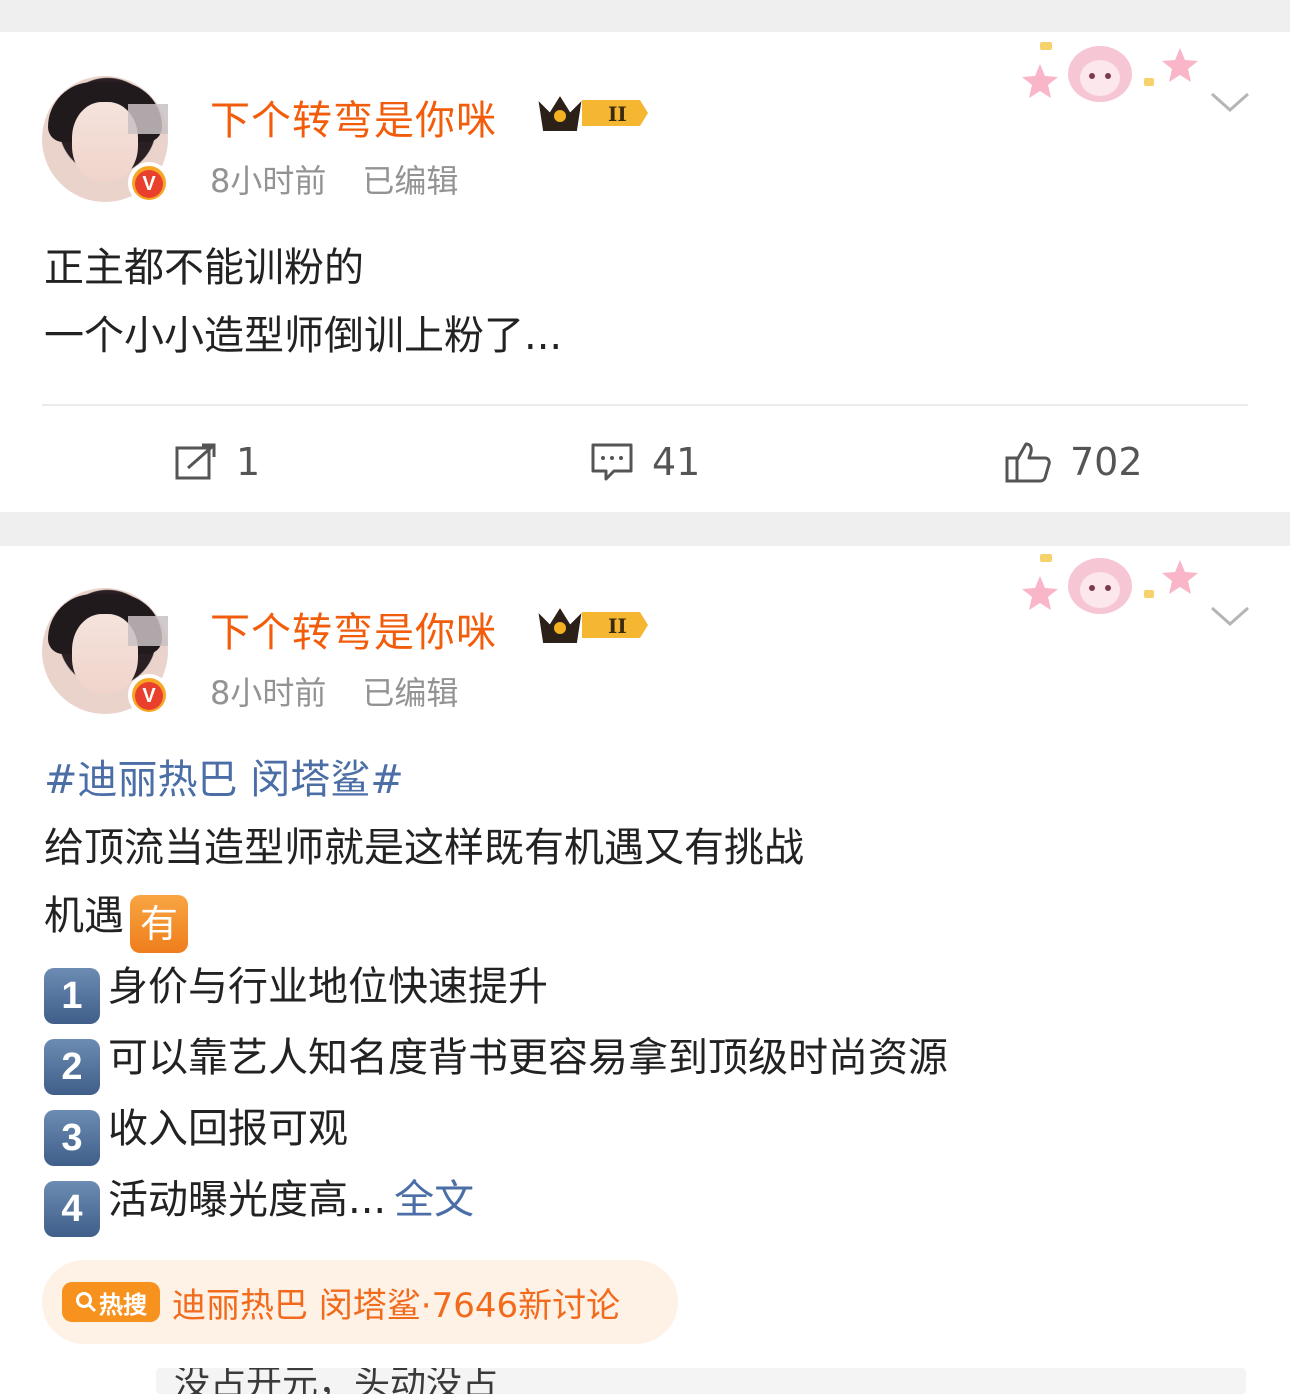  What do you see at coordinates (496, 1130) in the screenshot?
I see `list-item: 3 收入回报可观` at bounding box center [496, 1130].